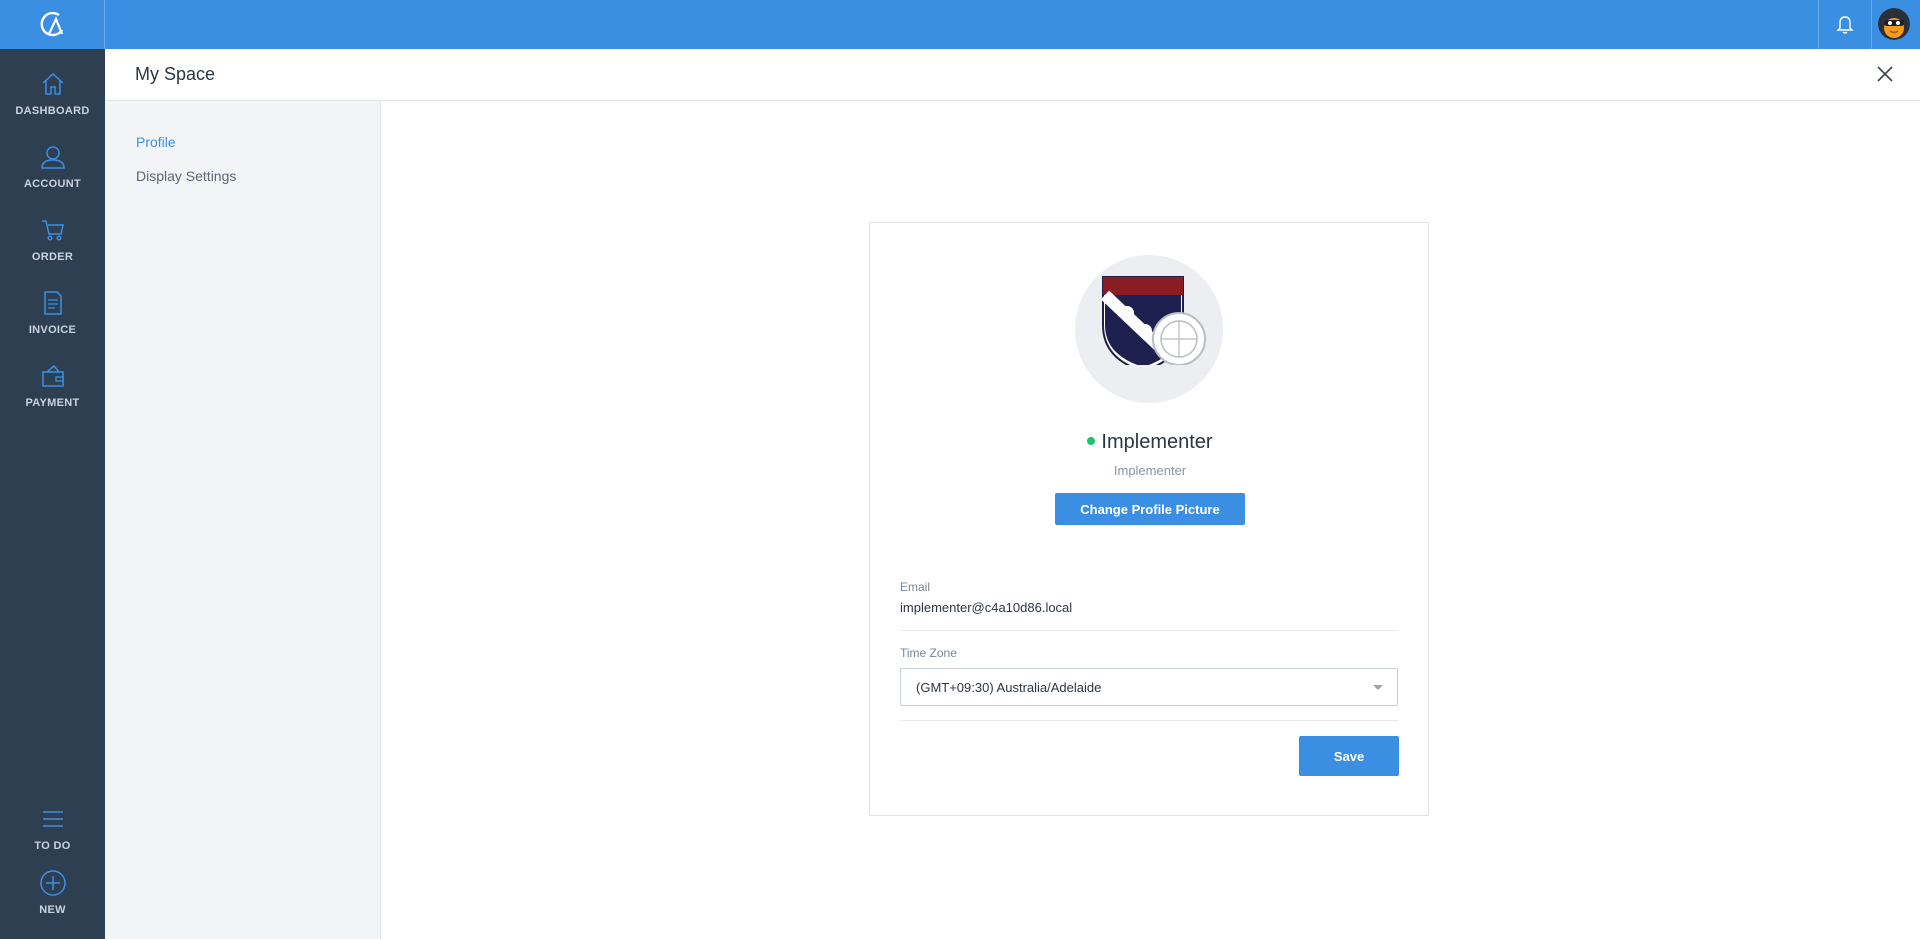  Describe the element at coordinates (156, 142) in the screenshot. I see `sidebar-item-profile: Profile` at that location.